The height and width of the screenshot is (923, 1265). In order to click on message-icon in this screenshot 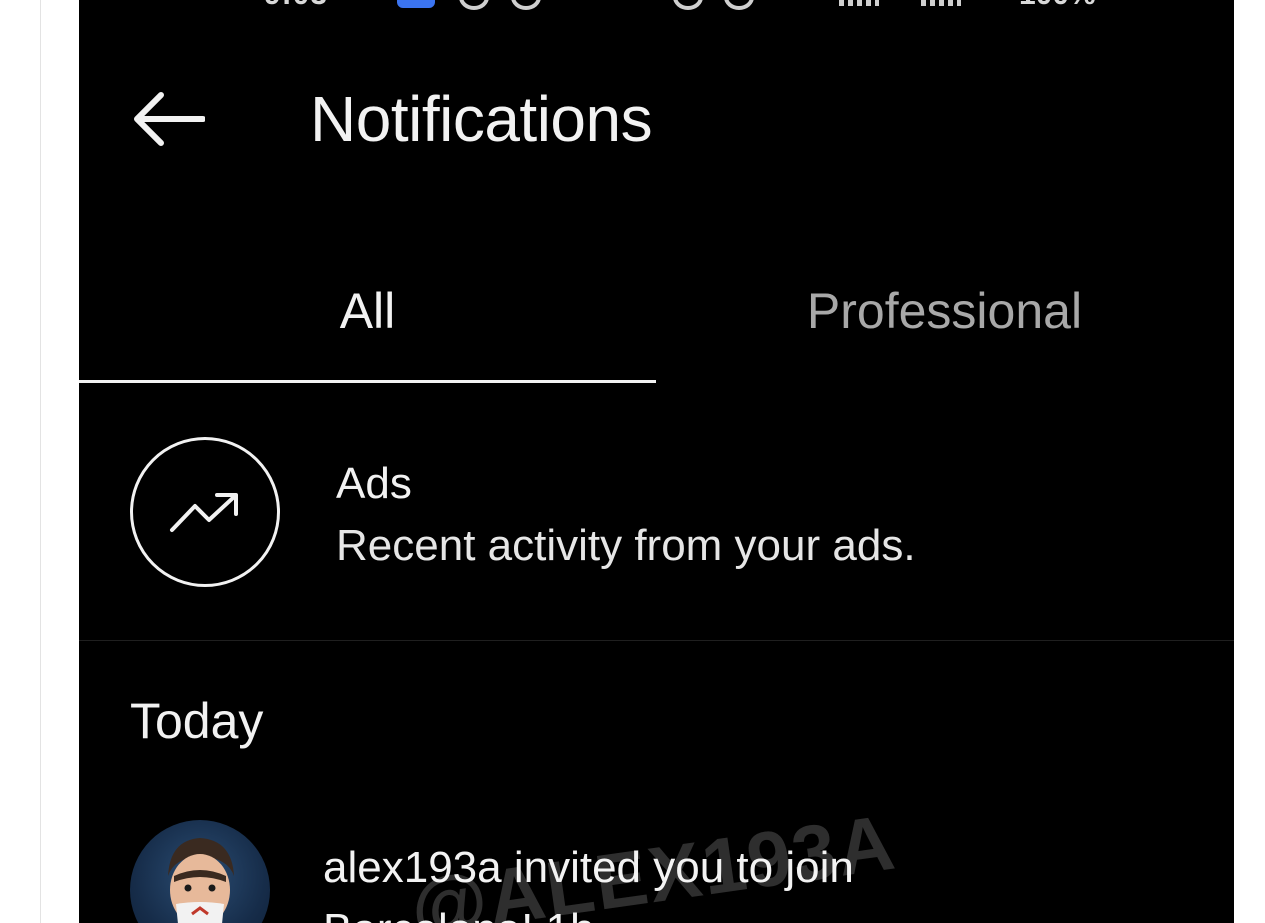, I will do `click(526, 5)`.